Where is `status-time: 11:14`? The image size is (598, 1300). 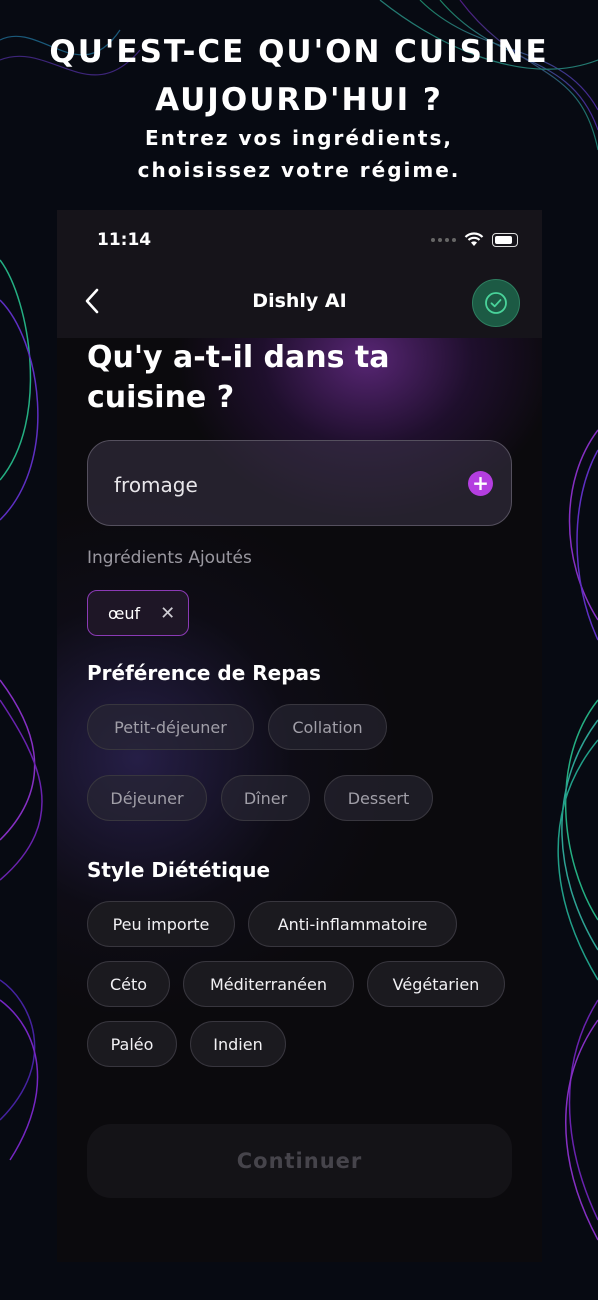
status-time: 11:14 is located at coordinates (124, 240).